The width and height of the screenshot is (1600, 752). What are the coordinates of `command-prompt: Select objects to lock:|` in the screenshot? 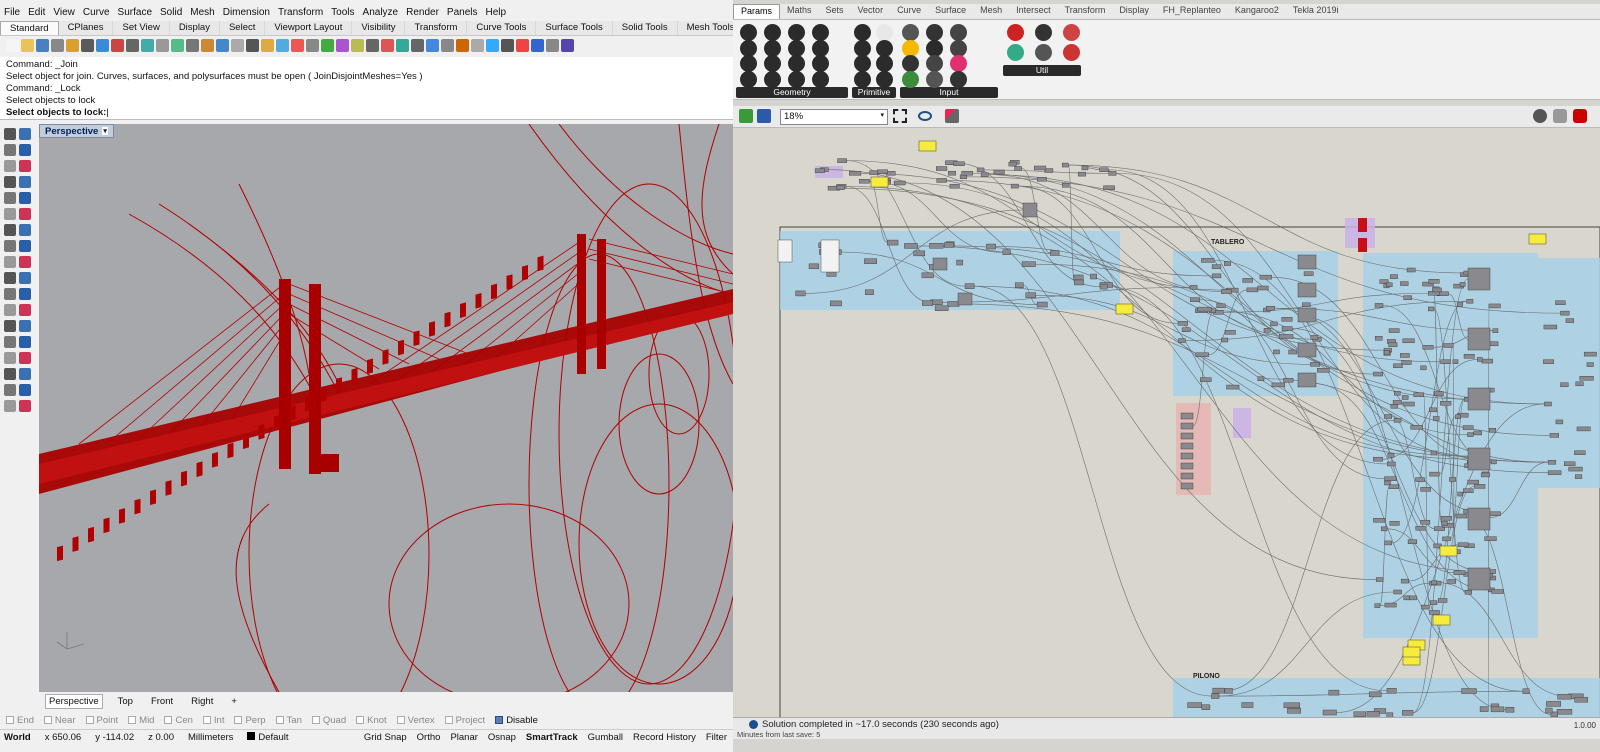 It's located at (366, 113).